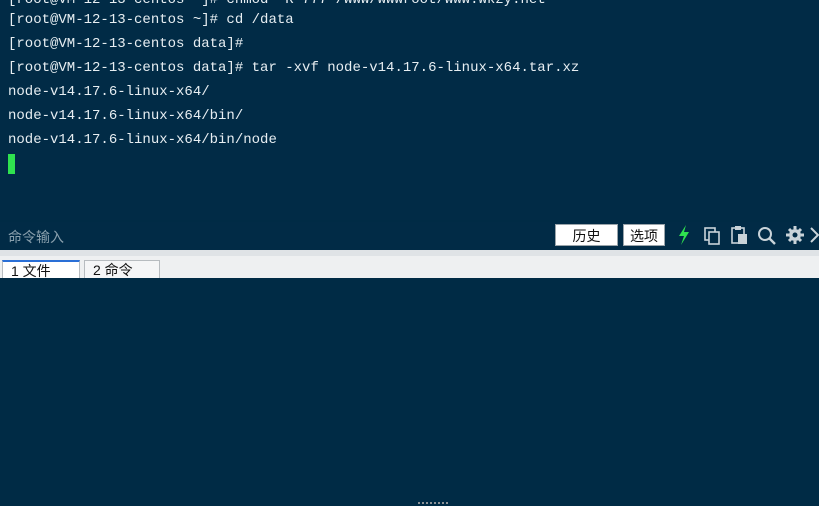 This screenshot has width=819, height=506. What do you see at coordinates (278, 237) in the screenshot?
I see `command-input` at bounding box center [278, 237].